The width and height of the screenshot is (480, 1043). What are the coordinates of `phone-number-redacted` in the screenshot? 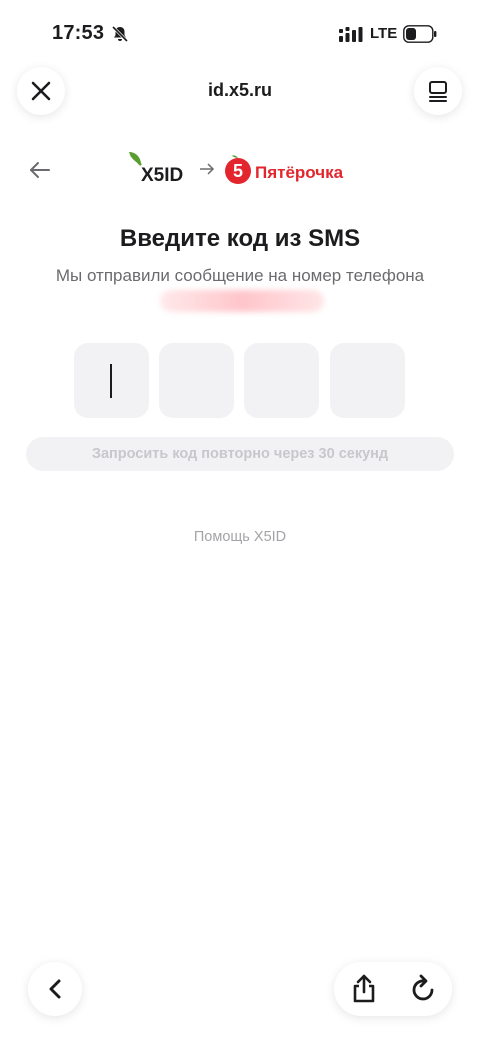 It's located at (242, 301).